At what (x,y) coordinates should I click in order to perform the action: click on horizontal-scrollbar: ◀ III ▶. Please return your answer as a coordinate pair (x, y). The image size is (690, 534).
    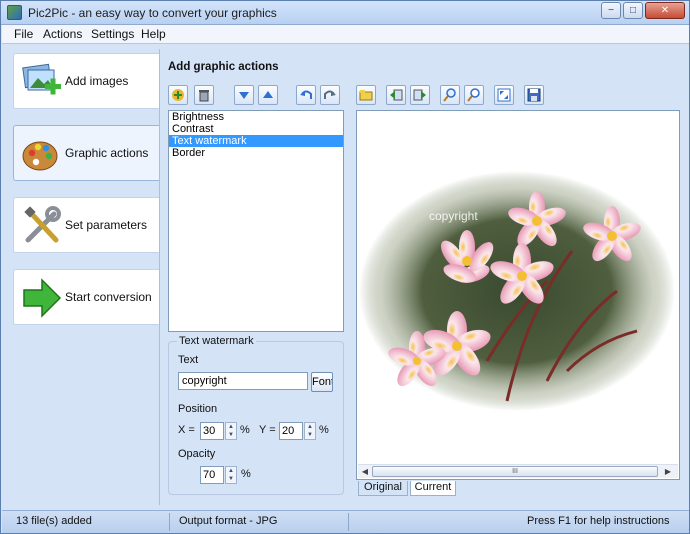
    Looking at the image, I should click on (518, 471).